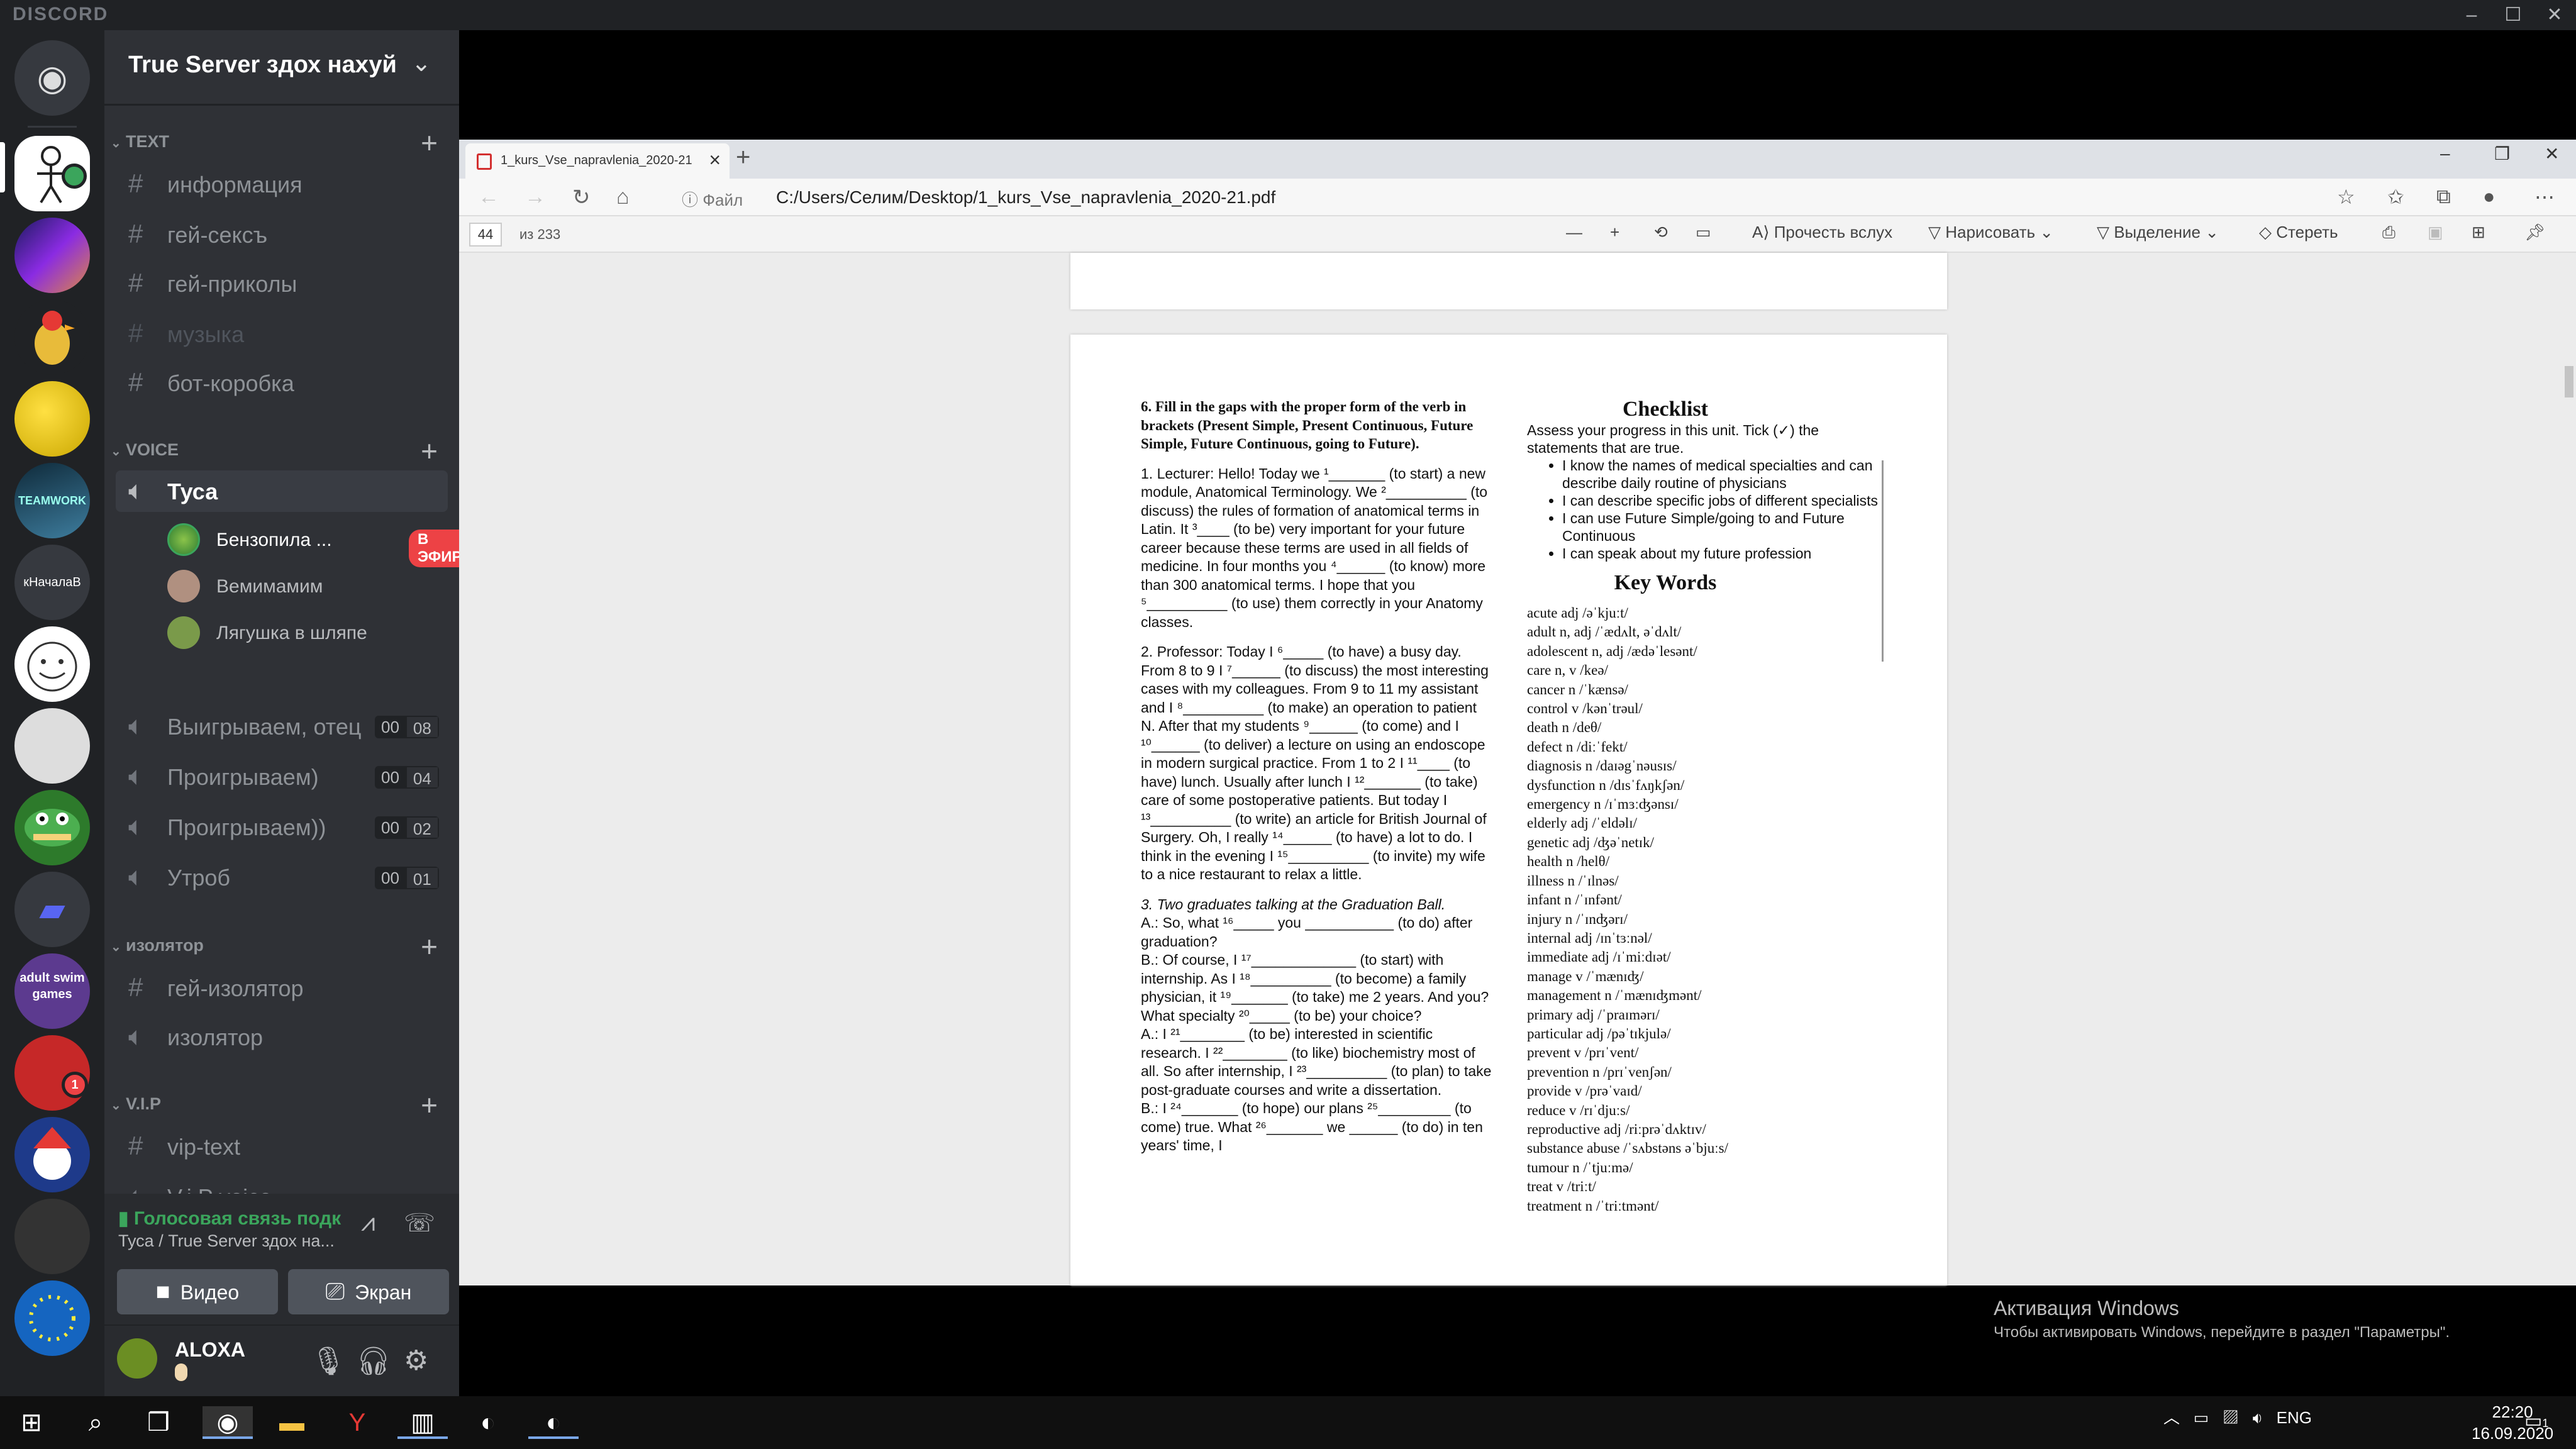  I want to click on voice-user: Вемимамим, so click(308, 587).